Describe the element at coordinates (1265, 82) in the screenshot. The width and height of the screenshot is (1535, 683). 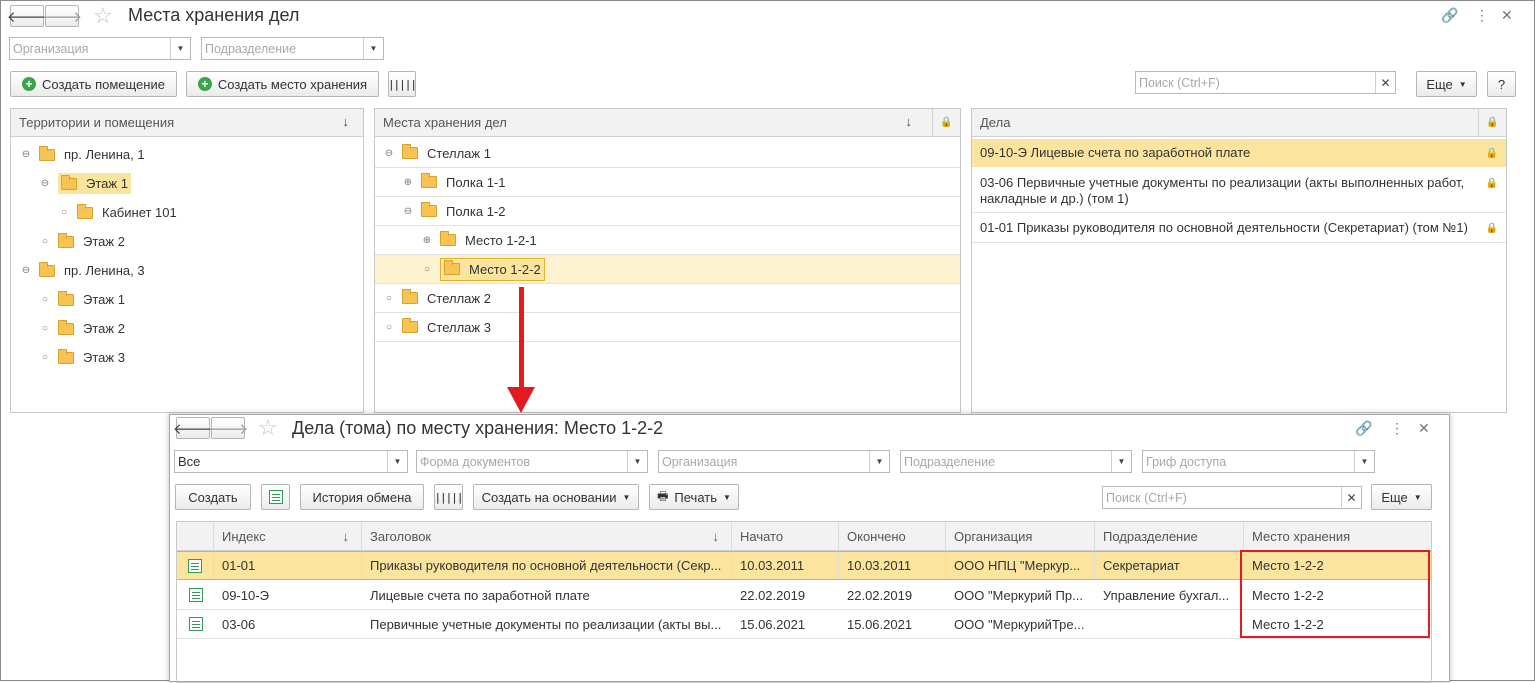
I see `main-search-input: Поиск (Ctrl+F) ✕` at that location.